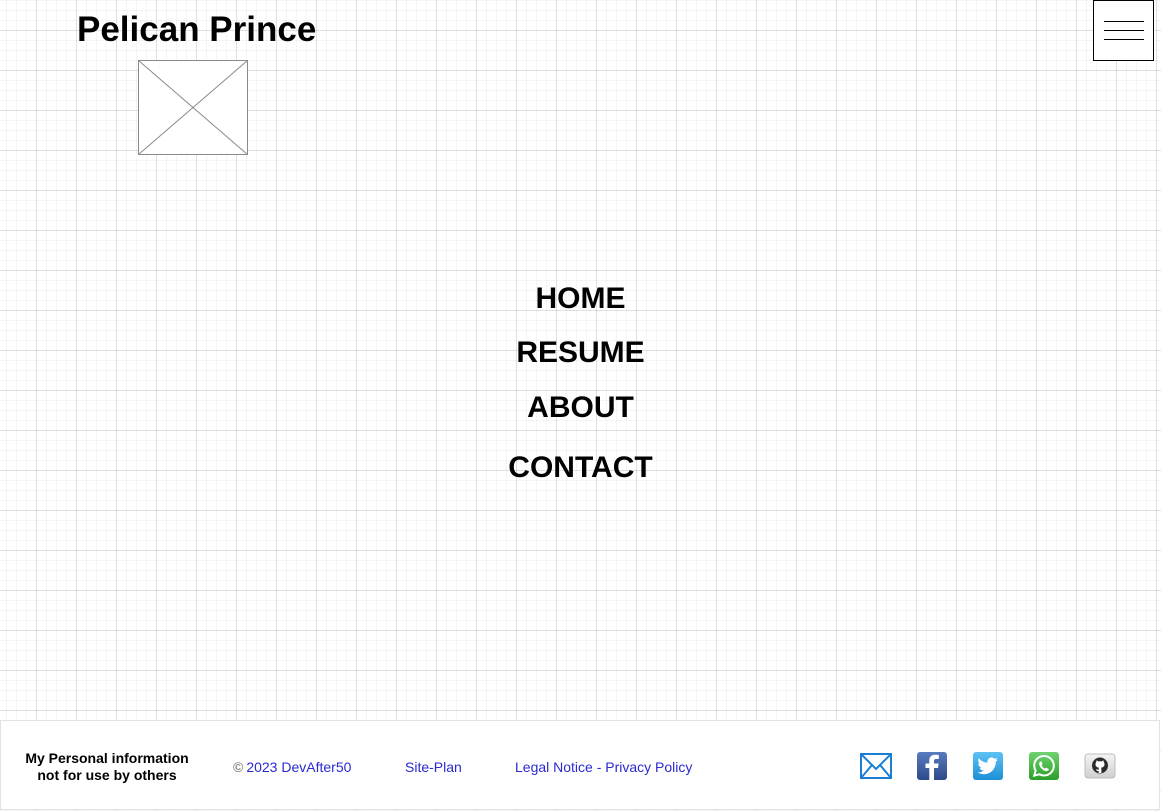  I want to click on disclaimer-line-1: My Personal information, so click(107, 758).